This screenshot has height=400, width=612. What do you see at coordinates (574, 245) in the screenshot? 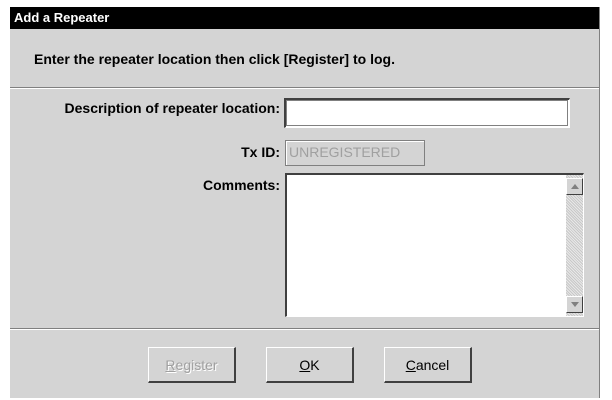
I see `comments-scrollbar` at bounding box center [574, 245].